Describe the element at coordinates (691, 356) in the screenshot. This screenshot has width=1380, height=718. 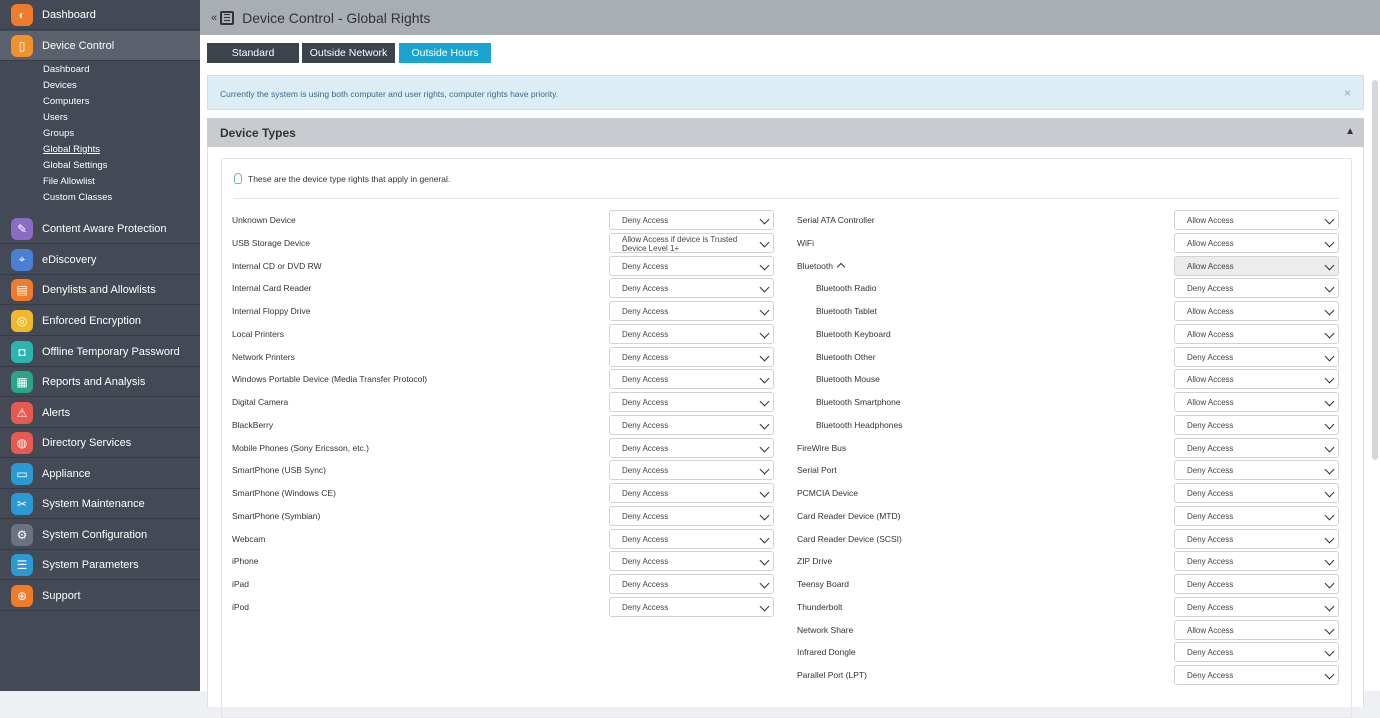
I see `access-select-network-printers: Deny Access` at that location.